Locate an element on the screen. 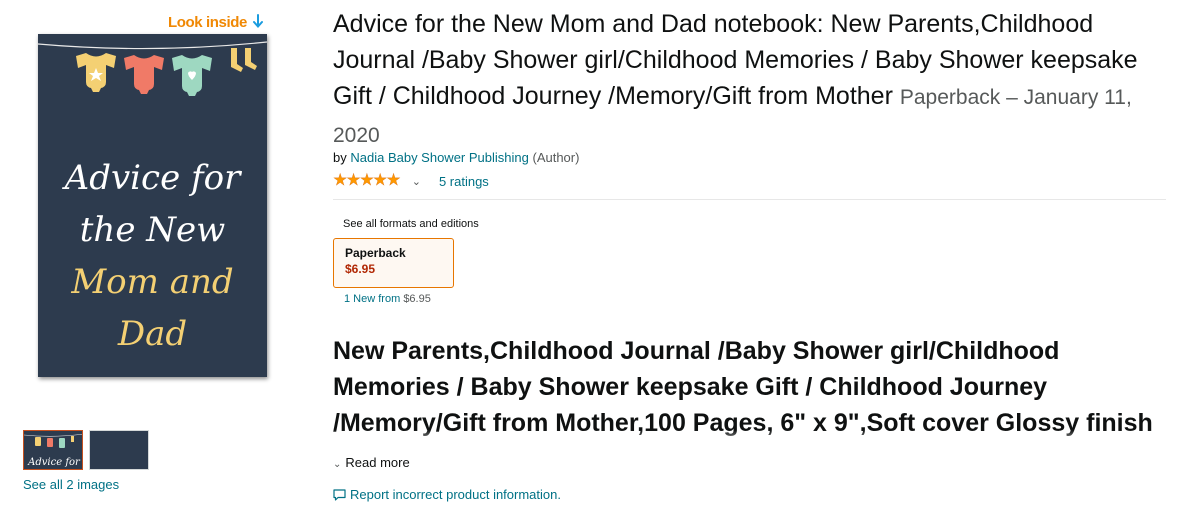 This screenshot has width=1184, height=509. see-all-images-link: See all 2 images is located at coordinates (71, 484).